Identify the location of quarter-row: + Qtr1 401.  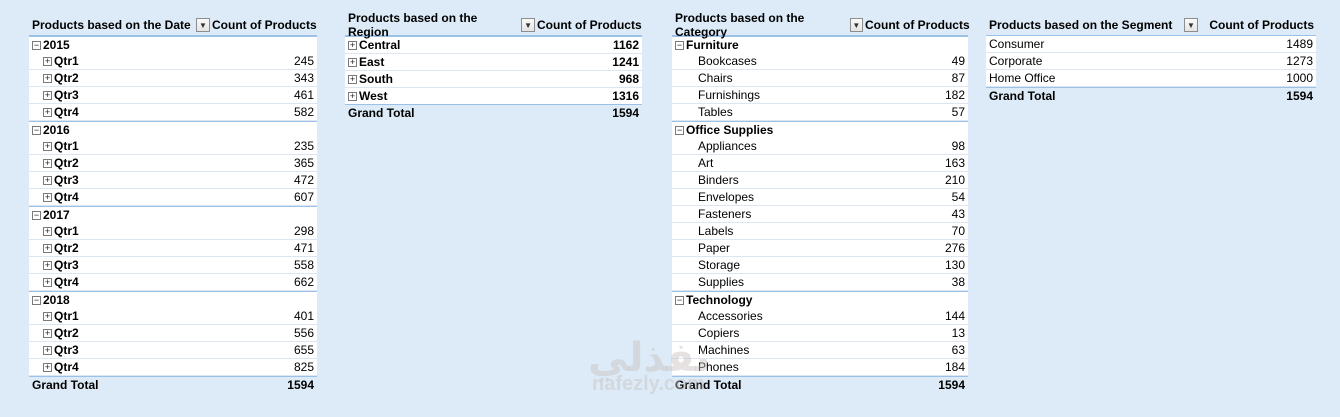
(173, 316).